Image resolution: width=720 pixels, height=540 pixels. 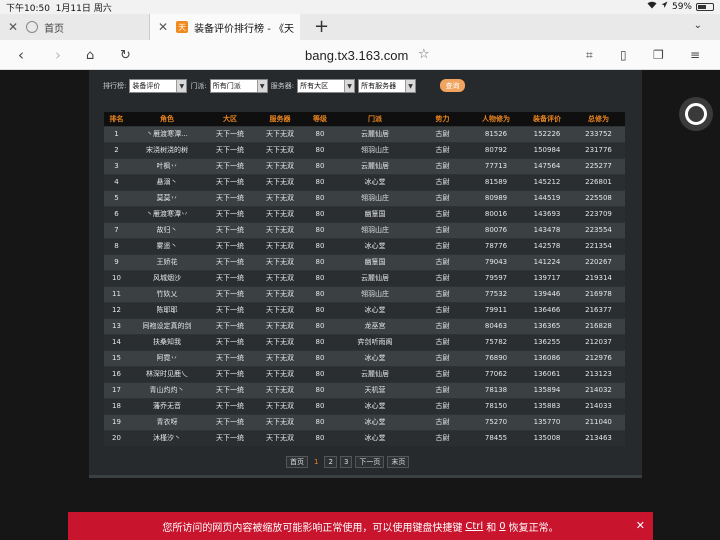 What do you see at coordinates (116, 181) in the screenshot?
I see `table-cell: 4` at bounding box center [116, 181].